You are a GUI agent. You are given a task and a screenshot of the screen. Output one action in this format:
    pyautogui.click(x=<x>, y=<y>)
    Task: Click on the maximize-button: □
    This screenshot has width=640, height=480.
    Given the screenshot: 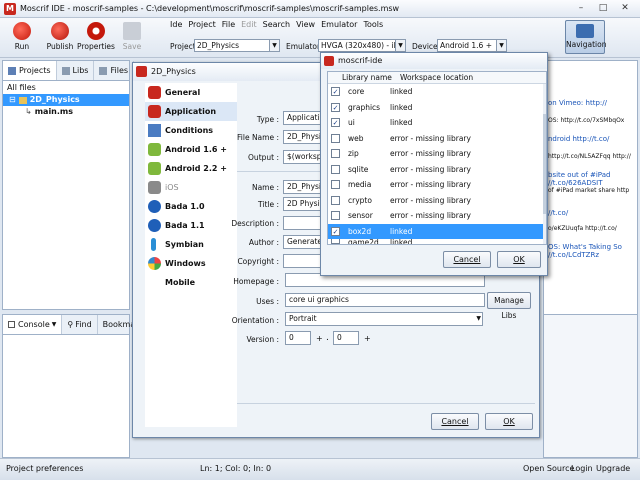 What is the action you would take?
    pyautogui.click(x=603, y=8)
    